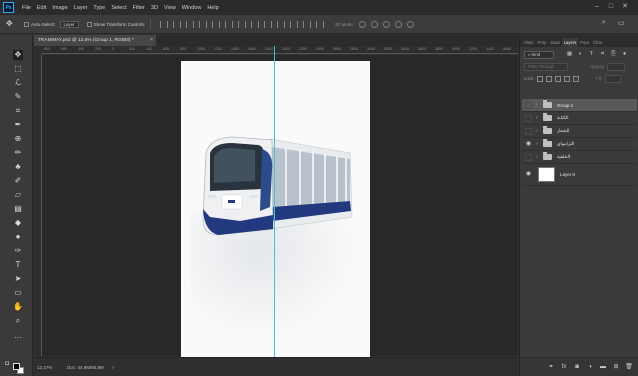  I want to click on status-menu-arrow: >, so click(113, 367).